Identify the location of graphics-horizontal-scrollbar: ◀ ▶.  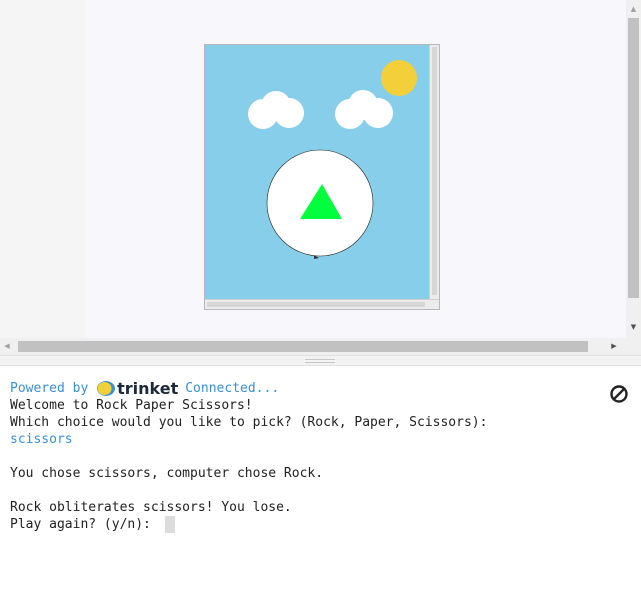
(320, 346).